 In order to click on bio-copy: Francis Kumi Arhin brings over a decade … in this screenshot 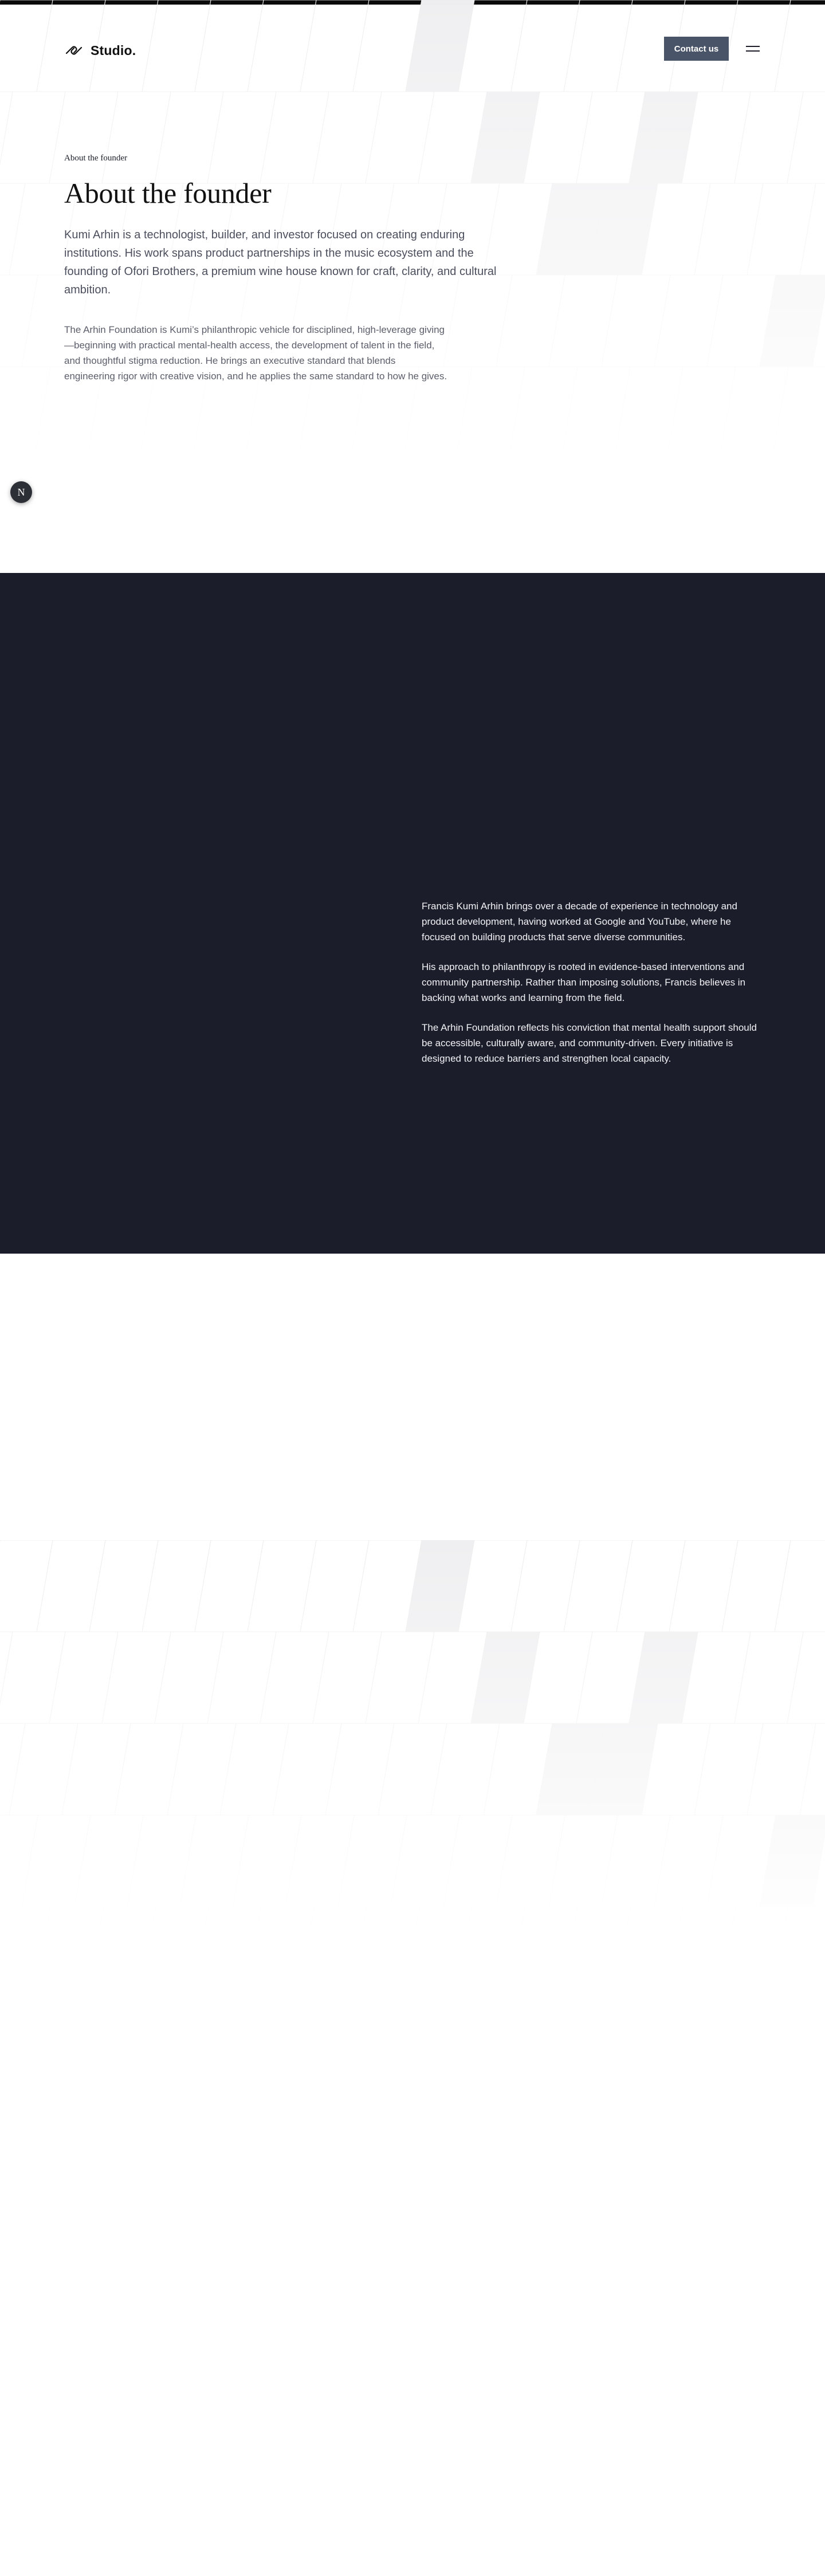, I will do `click(591, 990)`.